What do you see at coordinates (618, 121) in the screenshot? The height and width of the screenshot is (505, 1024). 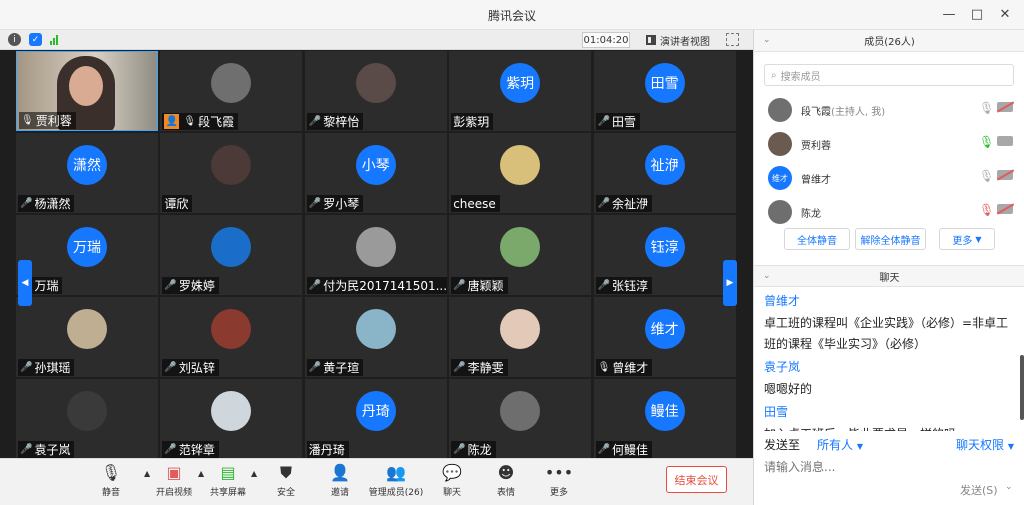 I see `participant-name-tag: 🎤 田雪` at bounding box center [618, 121].